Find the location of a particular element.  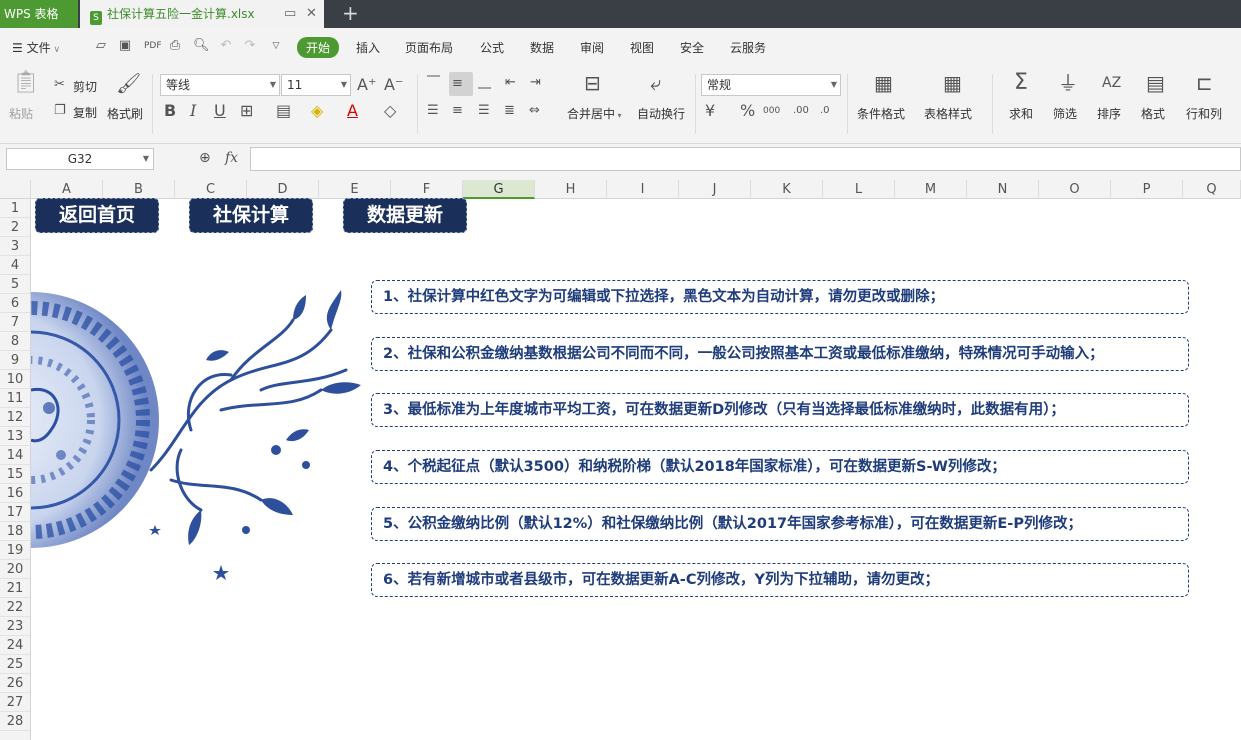

print-icon: ⎙ is located at coordinates (175, 46).